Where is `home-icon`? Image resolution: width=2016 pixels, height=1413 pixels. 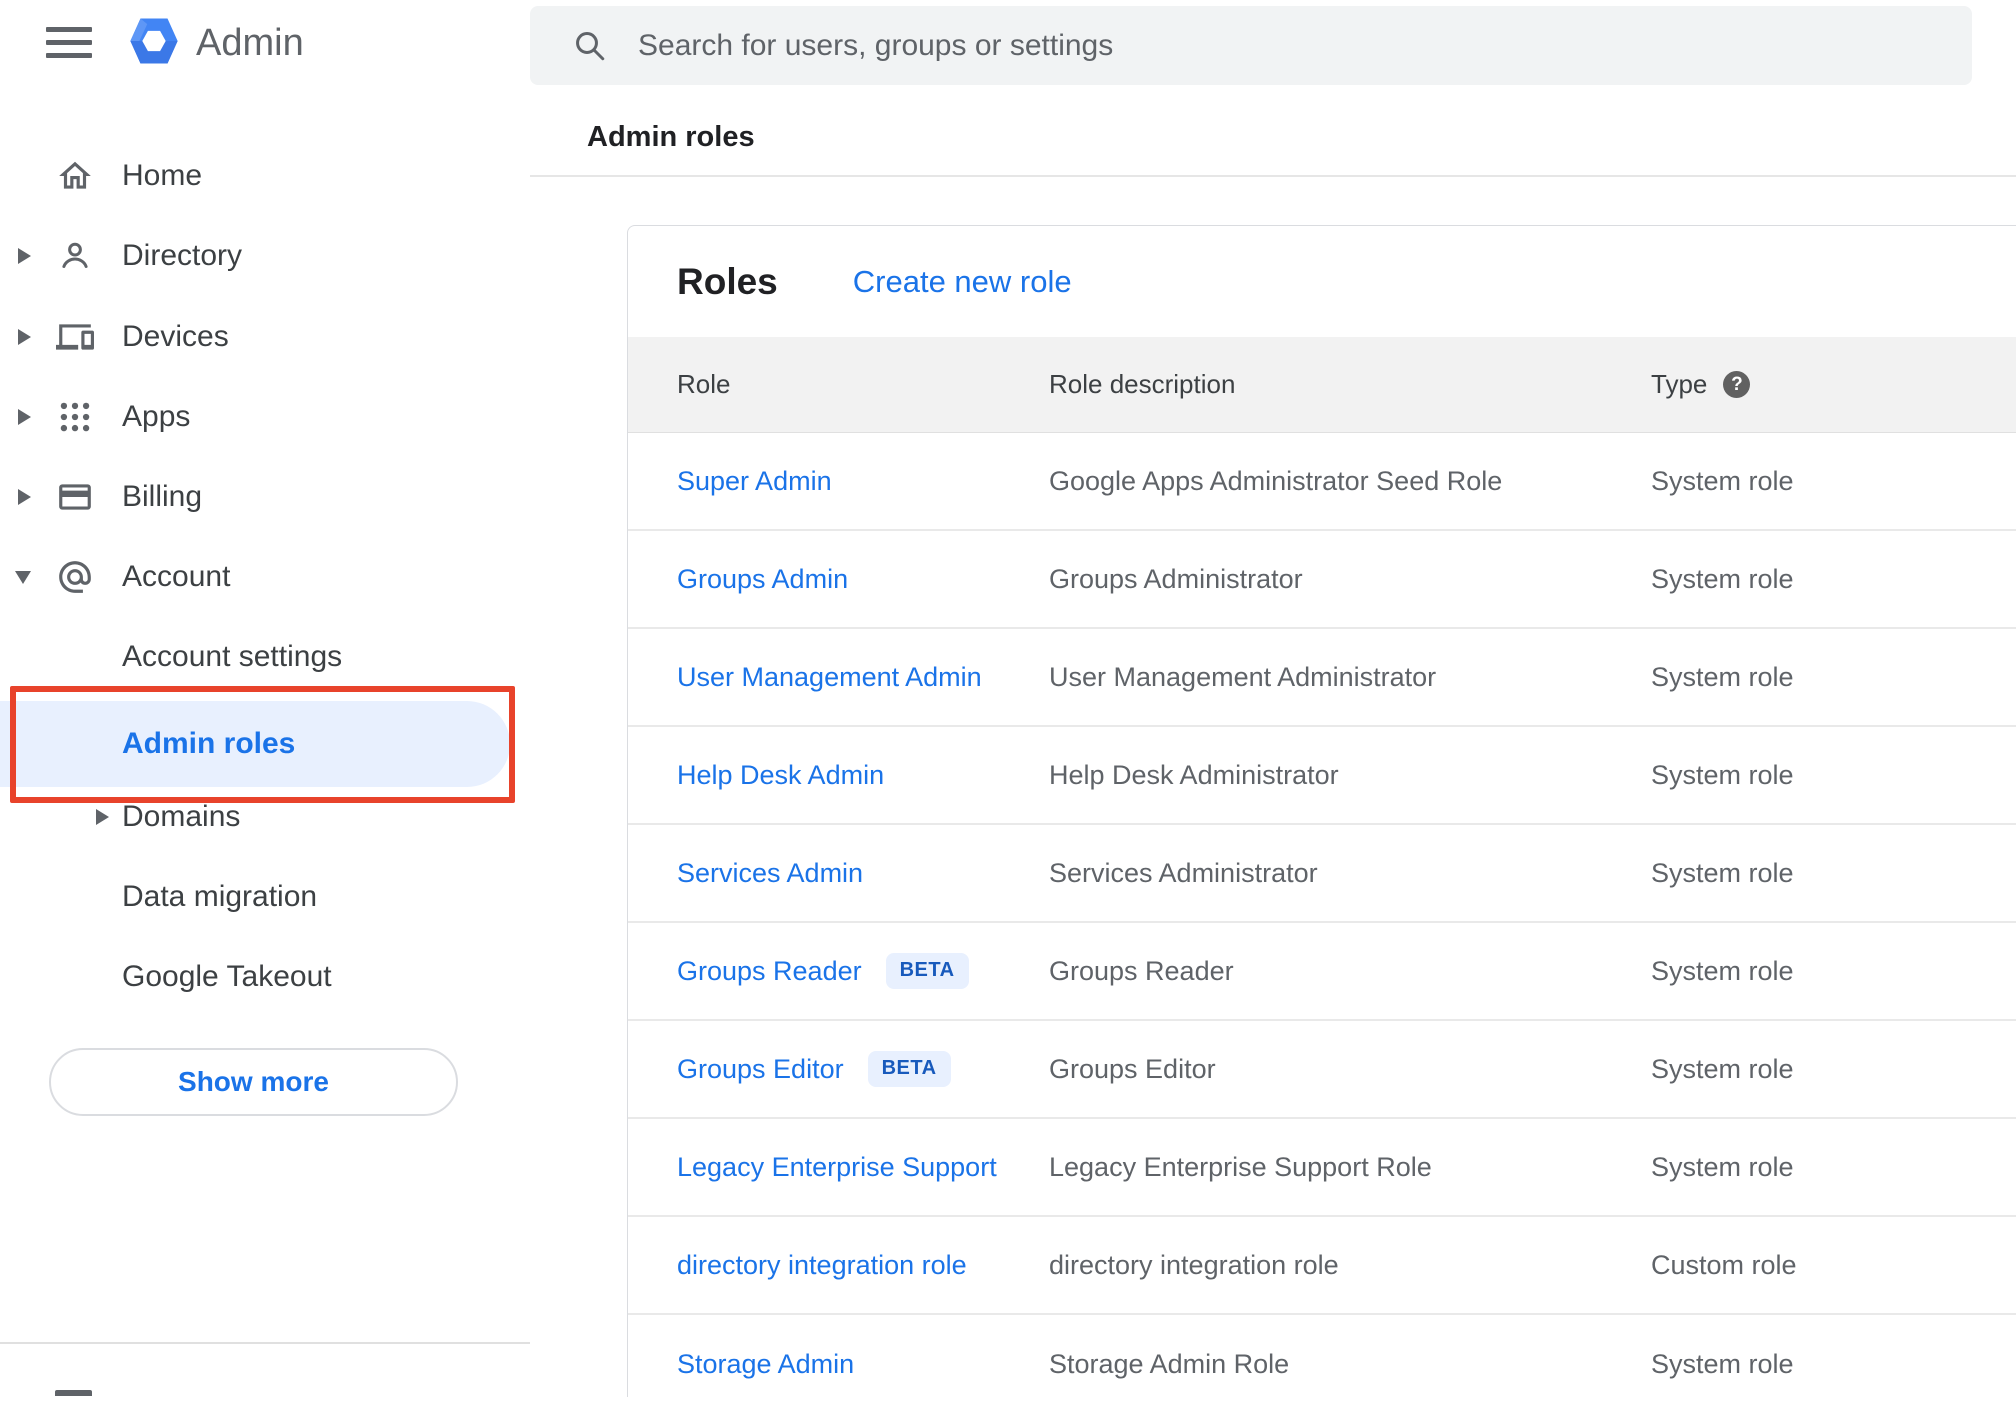
home-icon is located at coordinates (75, 175).